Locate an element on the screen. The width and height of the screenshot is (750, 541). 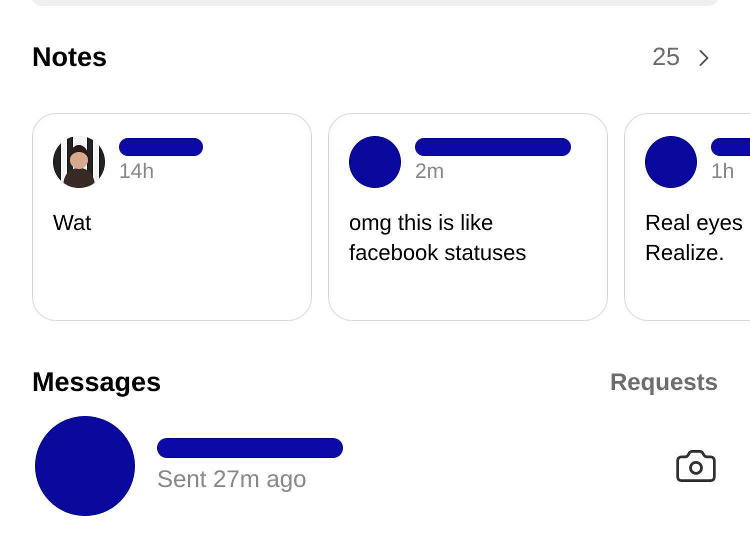
note-time: 14h is located at coordinates (137, 172).